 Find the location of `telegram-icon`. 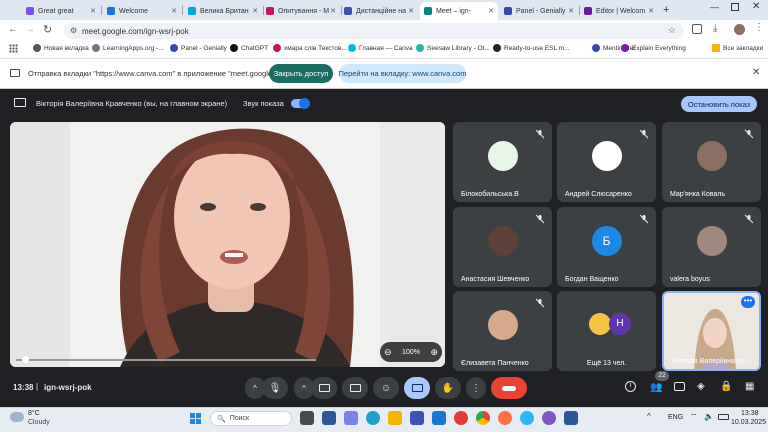

telegram-icon is located at coordinates (527, 418).